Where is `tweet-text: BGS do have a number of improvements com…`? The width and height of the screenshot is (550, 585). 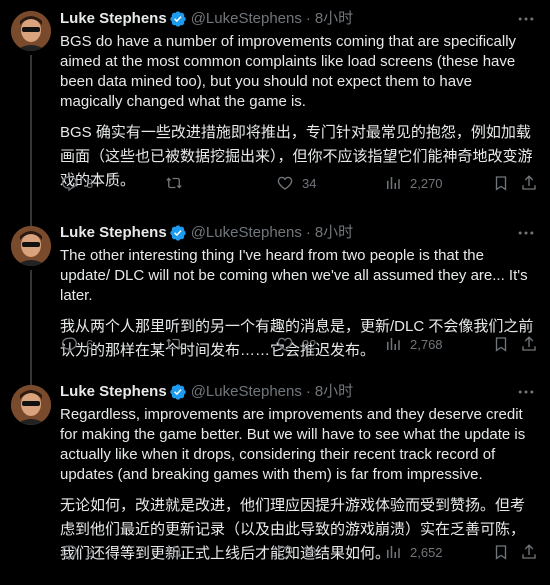 tweet-text: BGS do have a number of improvements com… is located at coordinates (288, 71).